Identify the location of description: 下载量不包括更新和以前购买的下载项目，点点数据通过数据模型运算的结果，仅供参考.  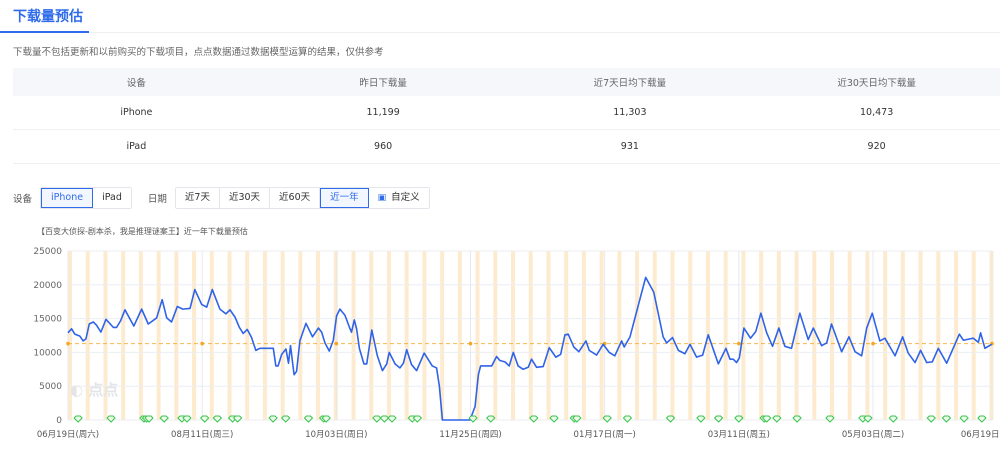
(198, 52).